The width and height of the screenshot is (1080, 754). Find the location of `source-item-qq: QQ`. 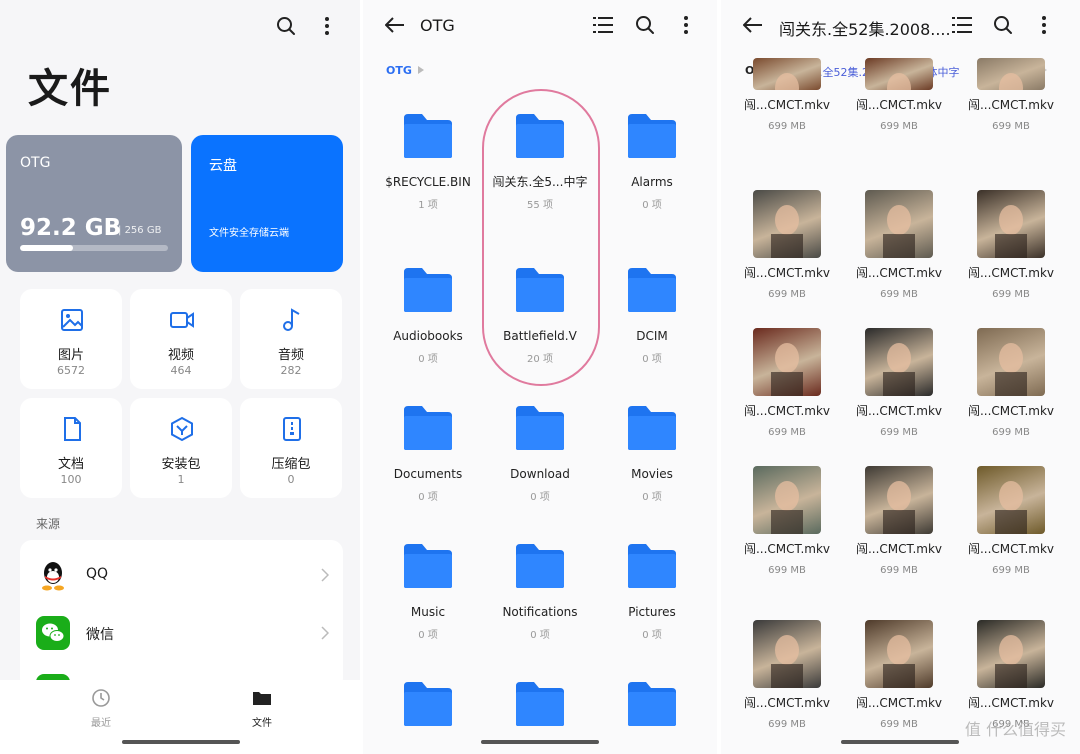

source-item-qq: QQ is located at coordinates (181, 575).